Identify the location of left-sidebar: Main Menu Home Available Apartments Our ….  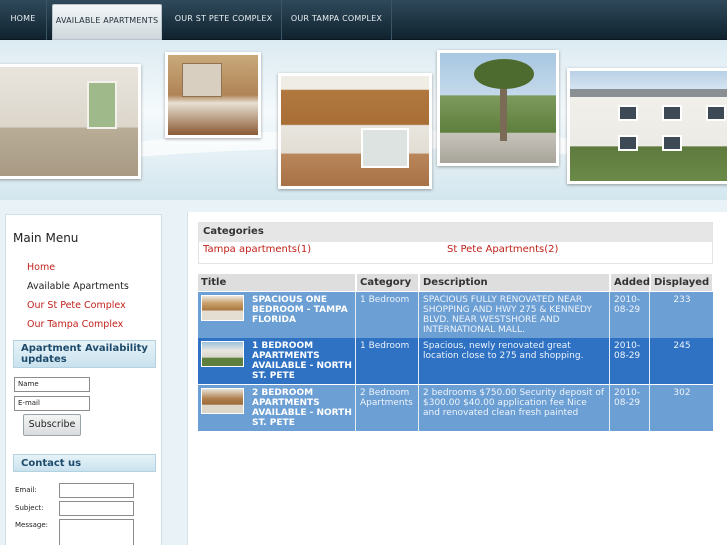
(83, 379).